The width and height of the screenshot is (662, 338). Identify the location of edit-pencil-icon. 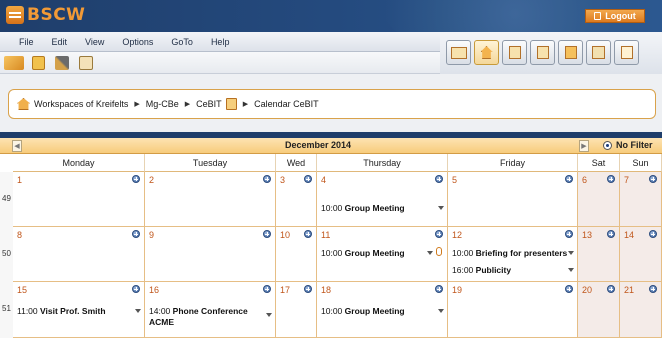
(62, 63).